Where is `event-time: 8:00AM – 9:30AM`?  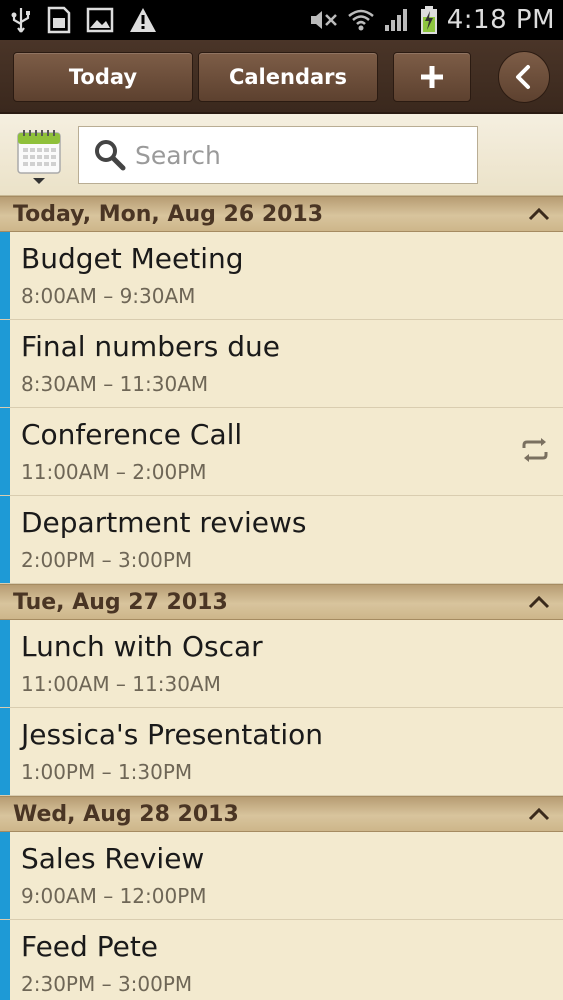 event-time: 8:00AM – 9:30AM is located at coordinates (108, 296).